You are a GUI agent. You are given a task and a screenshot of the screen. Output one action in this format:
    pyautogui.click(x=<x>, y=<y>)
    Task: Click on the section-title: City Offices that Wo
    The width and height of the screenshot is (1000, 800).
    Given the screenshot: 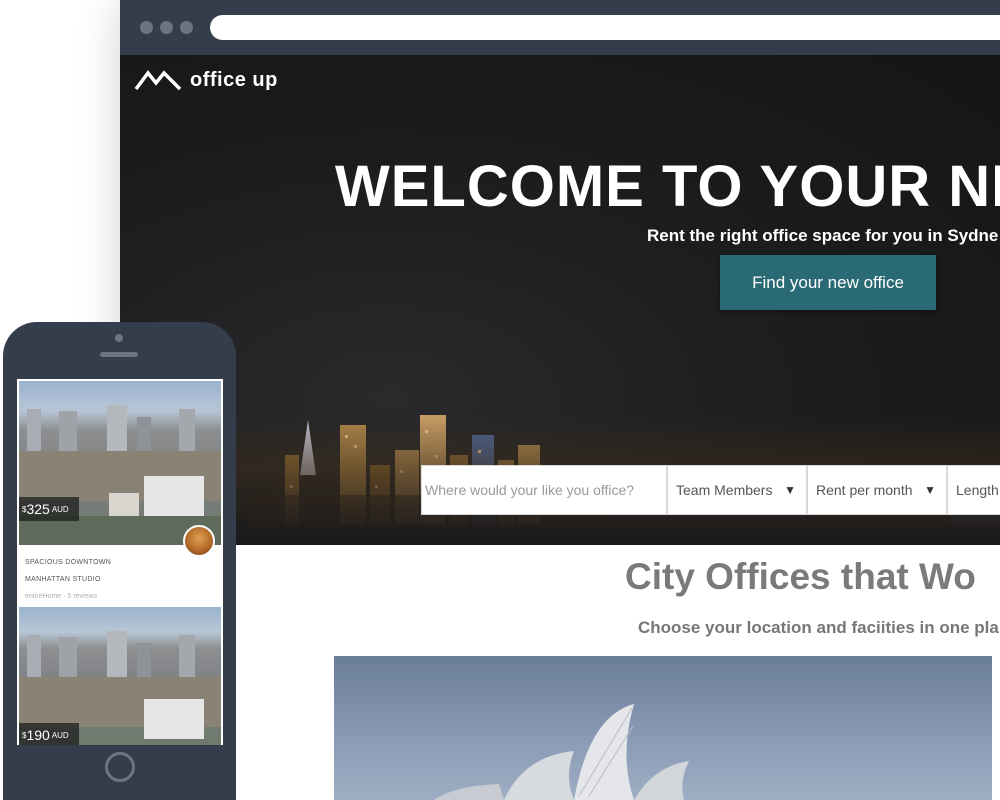 What is the action you would take?
    pyautogui.click(x=800, y=576)
    